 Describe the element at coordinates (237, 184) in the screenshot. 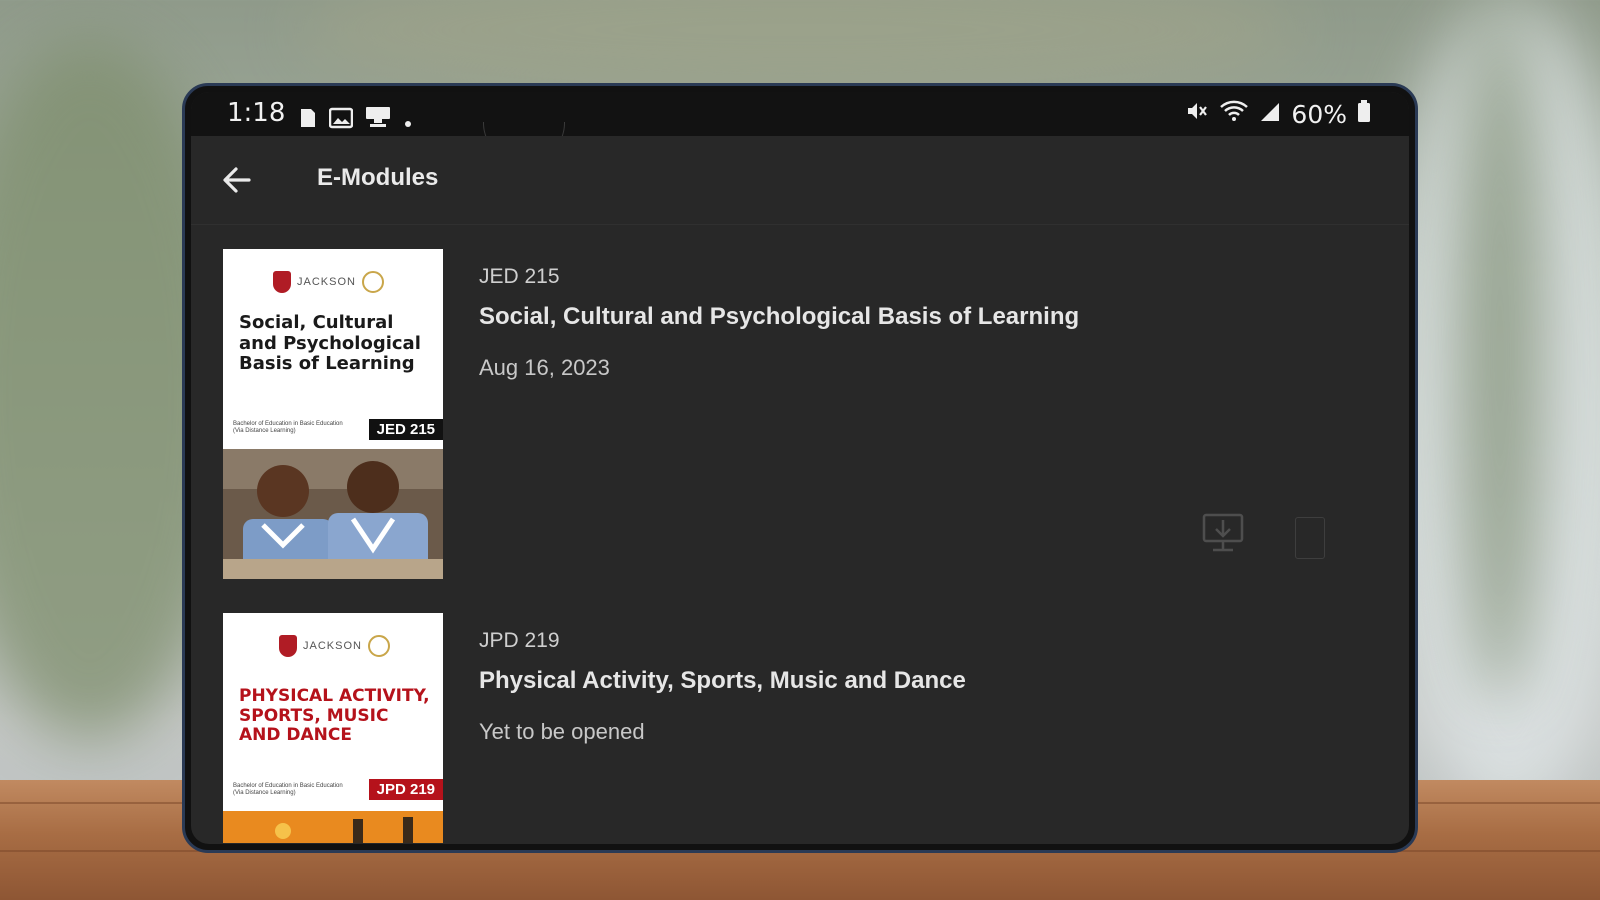

I see `arrow-left-icon` at that location.